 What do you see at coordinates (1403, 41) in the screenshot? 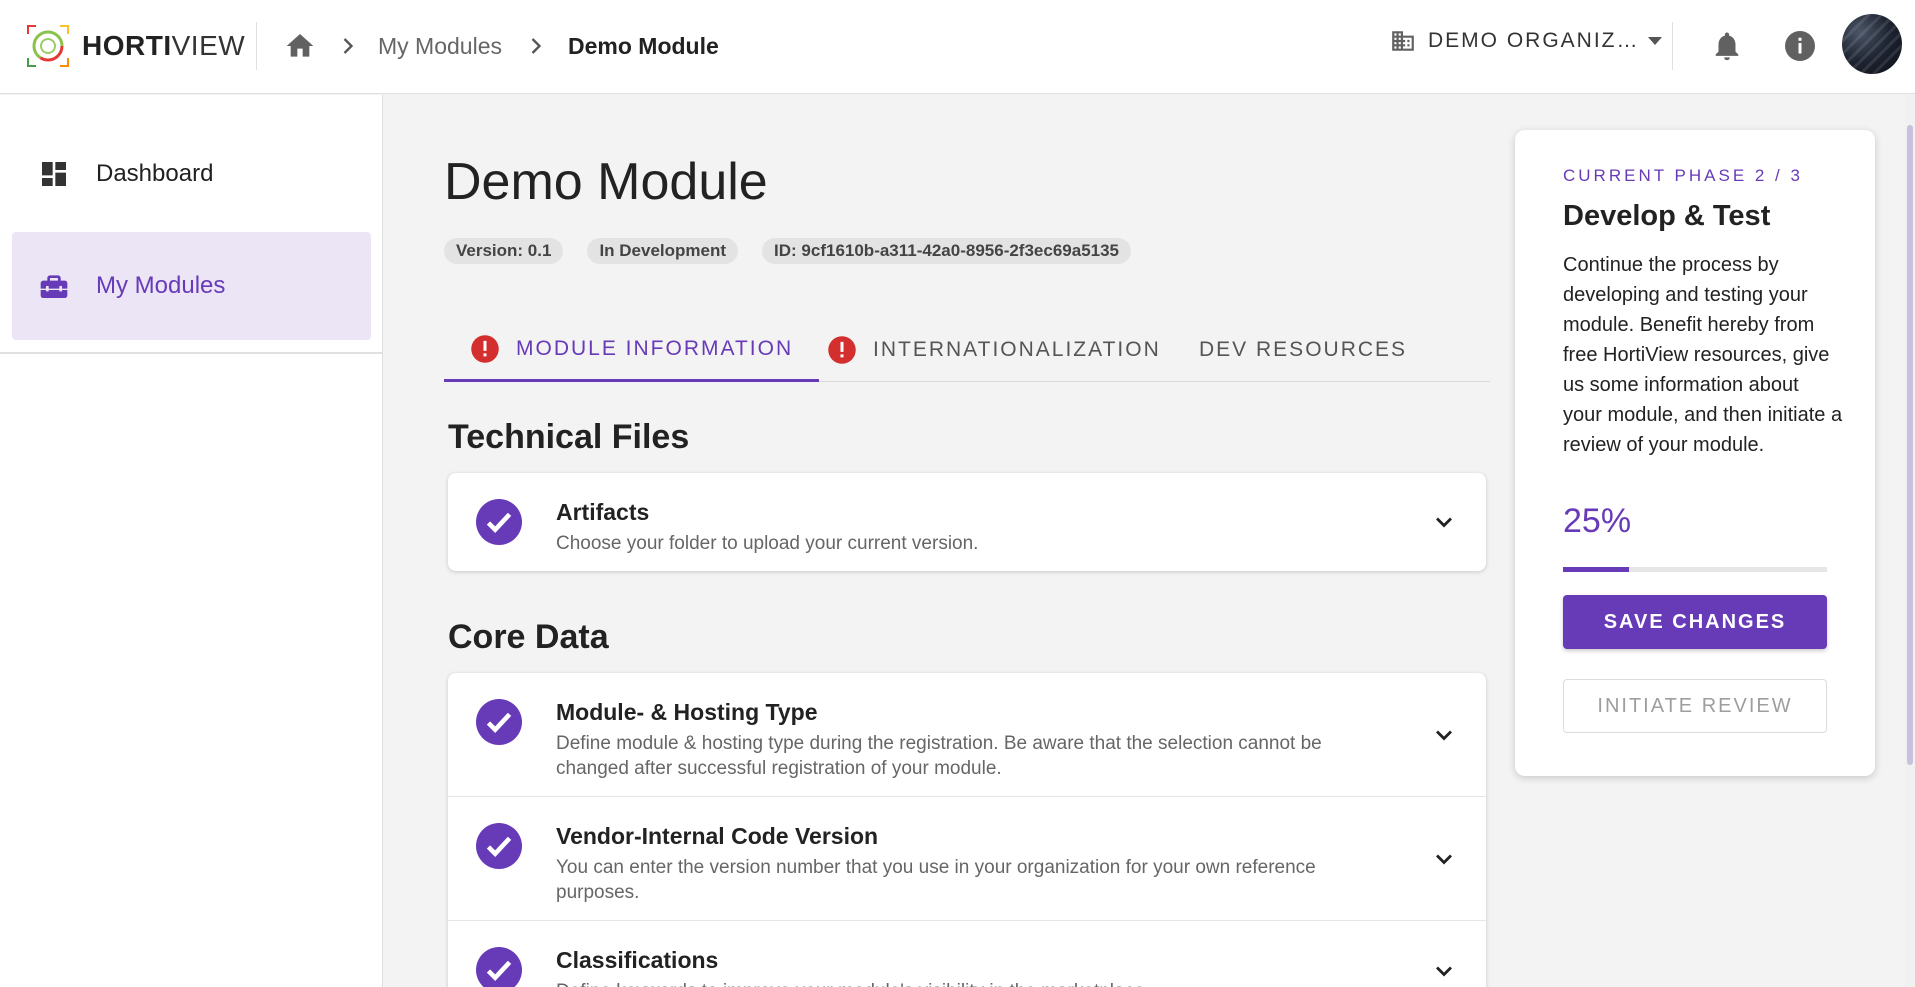
I see `building-icon` at bounding box center [1403, 41].